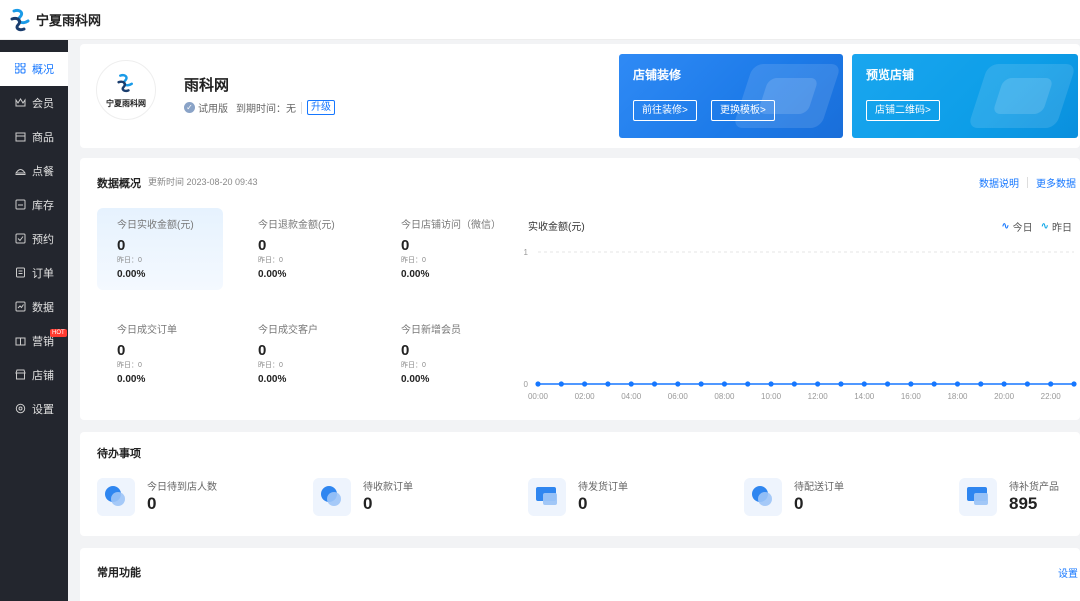 The image size is (1080, 601). I want to click on sidebar-item-orders: 订单, so click(34, 273).